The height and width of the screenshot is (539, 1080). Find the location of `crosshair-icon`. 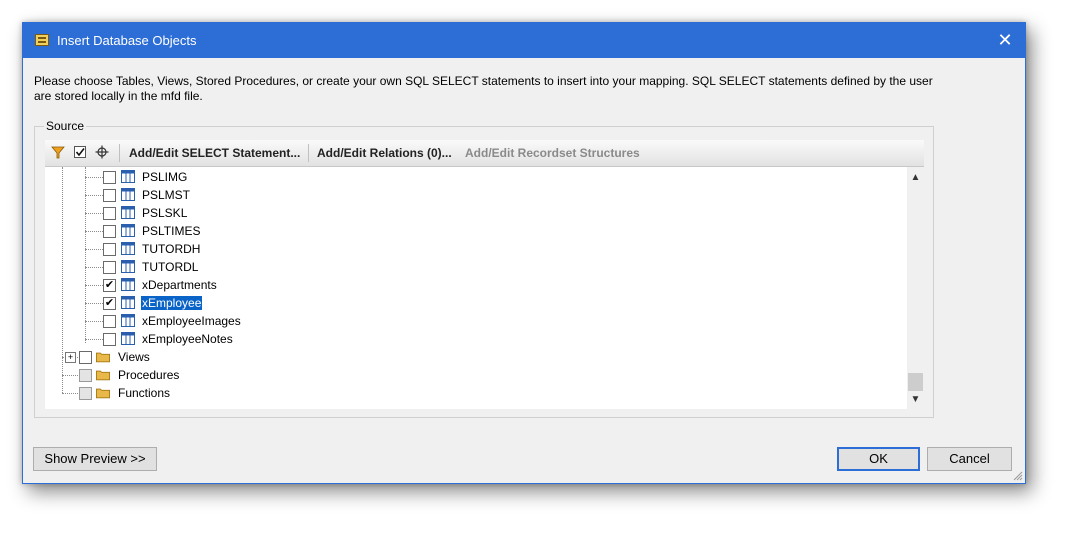

crosshair-icon is located at coordinates (102, 152).